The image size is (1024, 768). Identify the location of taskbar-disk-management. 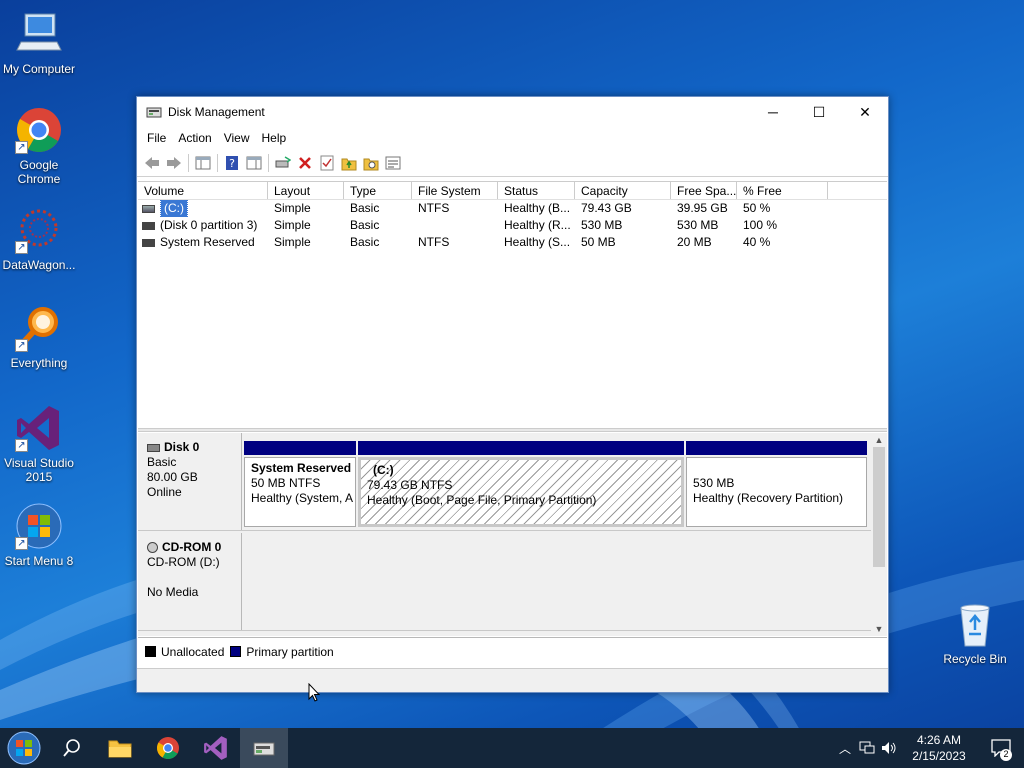
(264, 748).